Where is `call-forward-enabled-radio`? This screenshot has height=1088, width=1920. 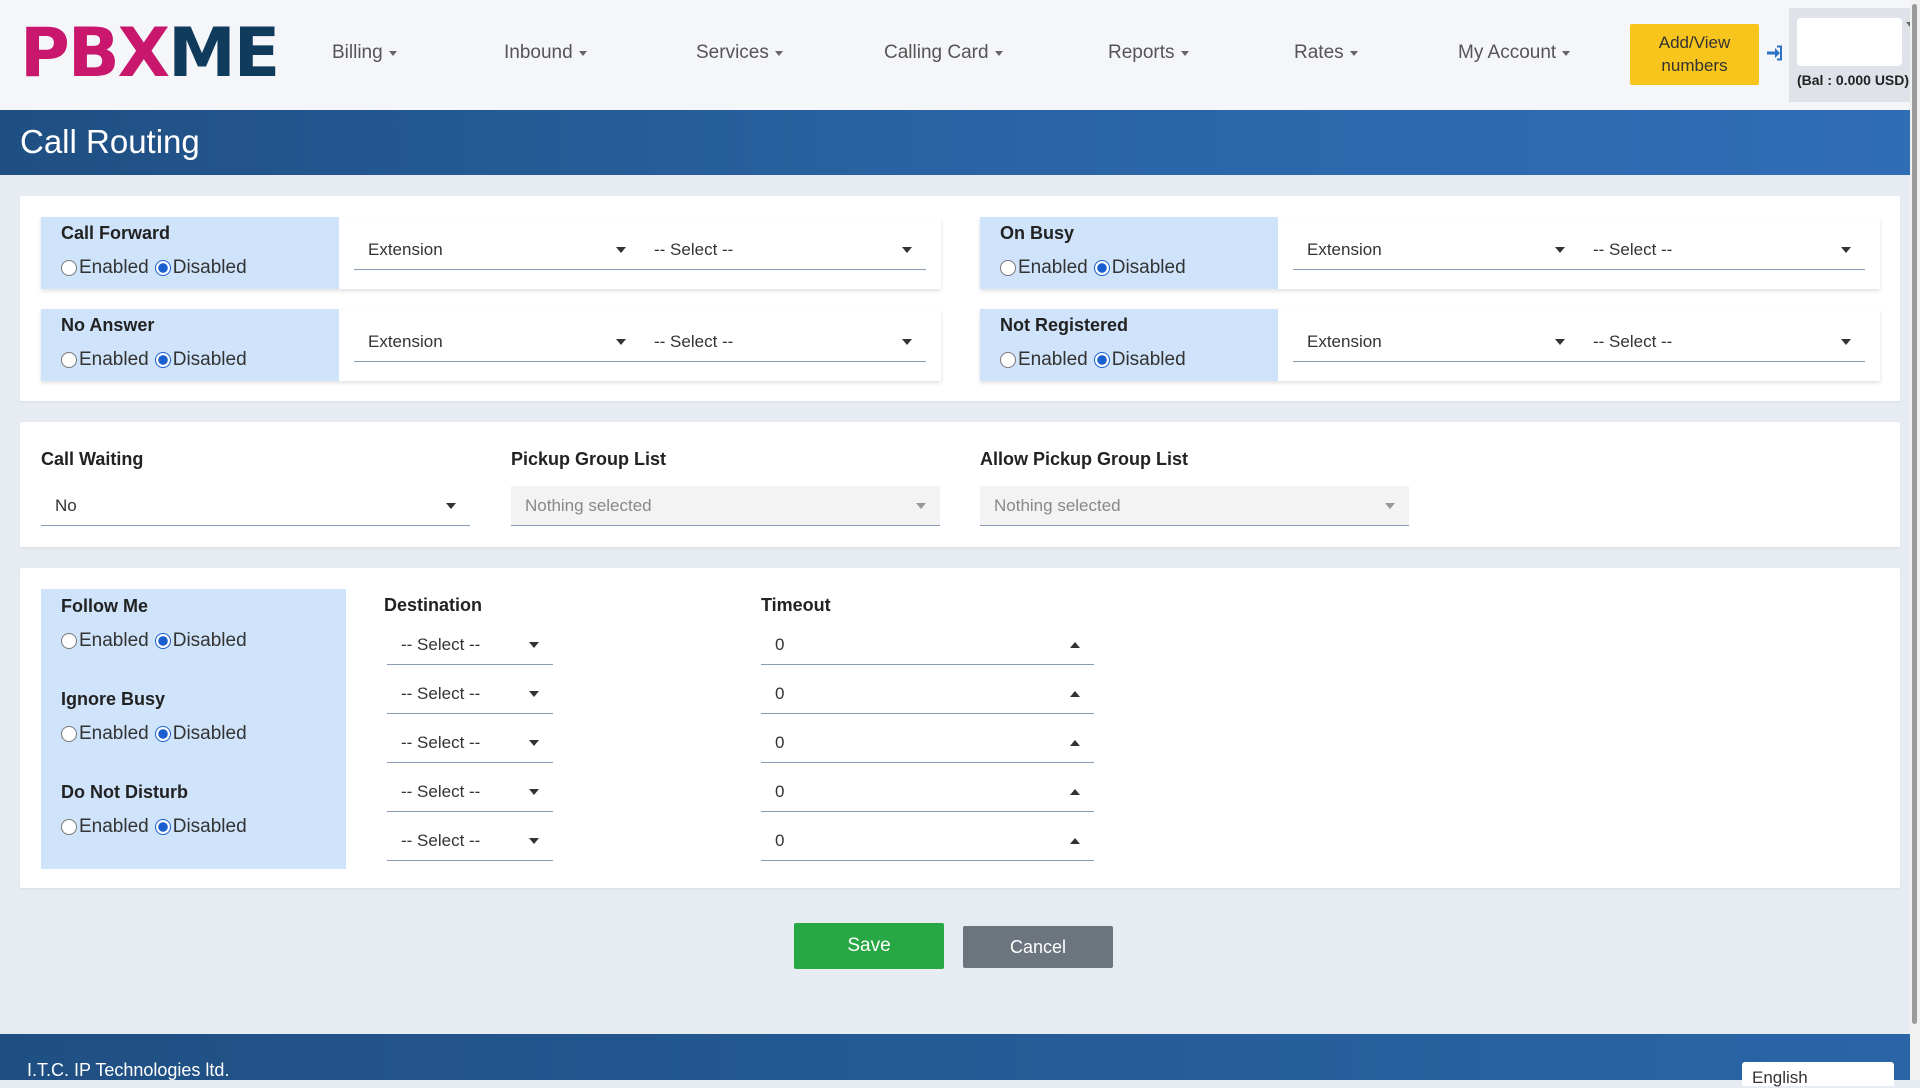
call-forward-enabled-radio is located at coordinates (69, 268).